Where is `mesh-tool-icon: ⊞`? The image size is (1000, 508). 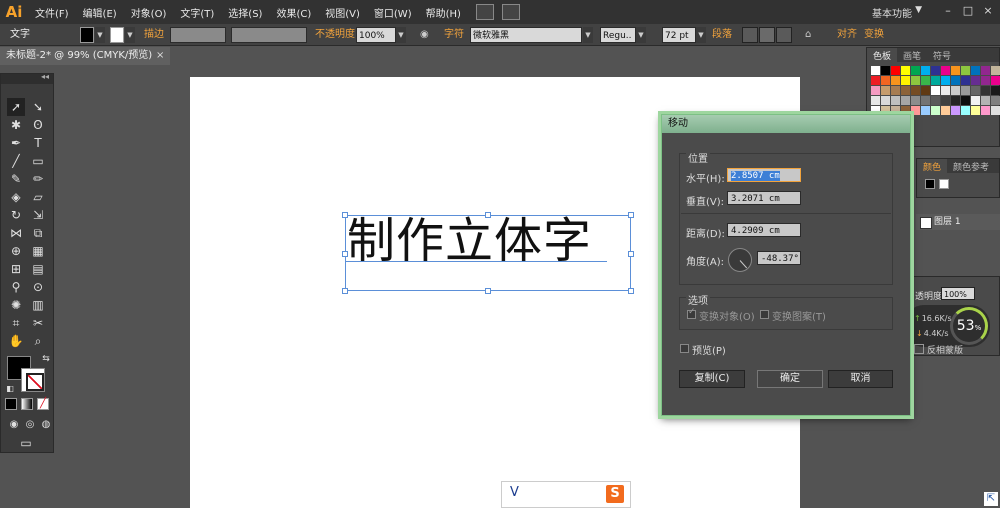 mesh-tool-icon: ⊞ is located at coordinates (16, 269).